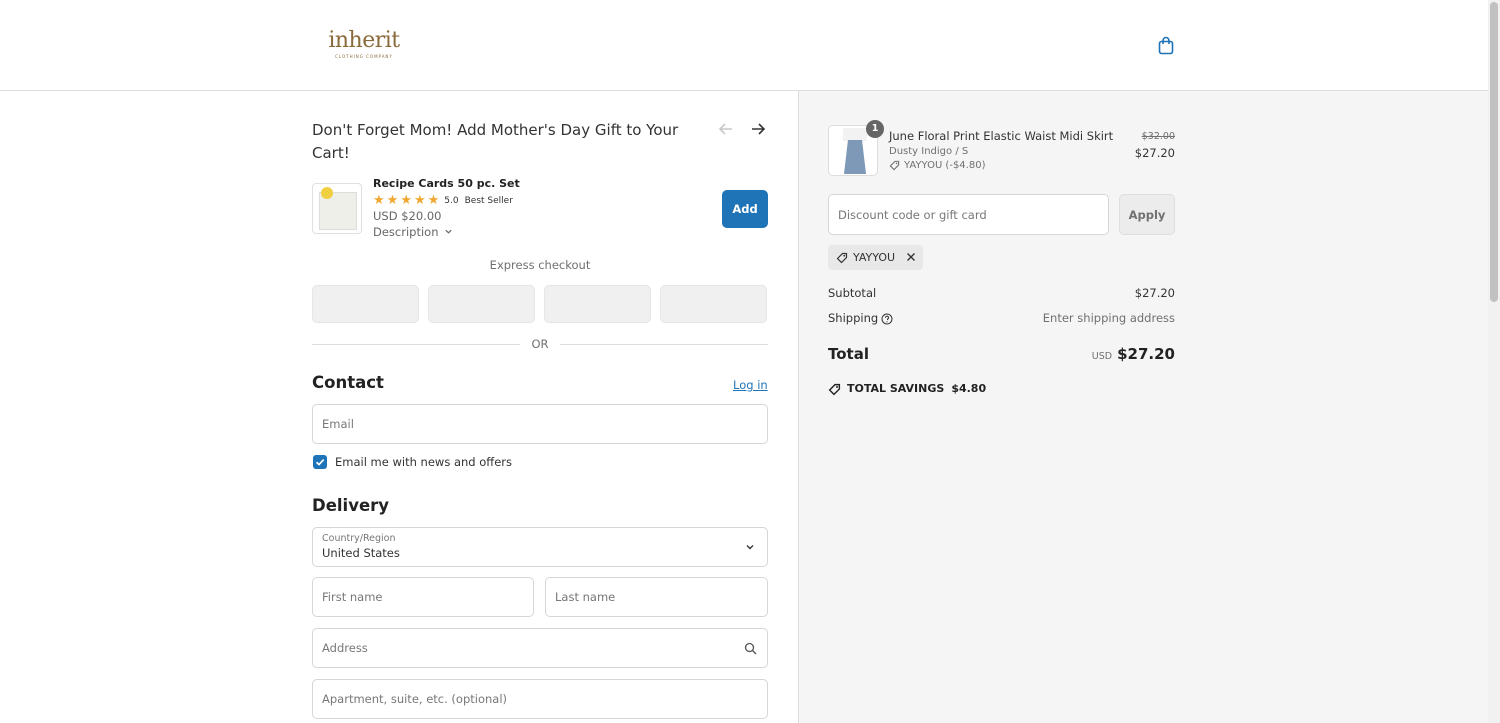 This screenshot has height=723, width=1500. I want to click on discount-input, so click(968, 214).